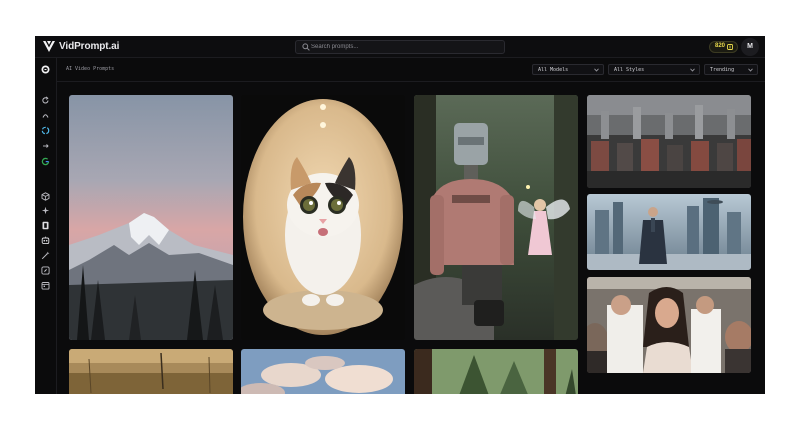 The width and height of the screenshot is (800, 429). I want to click on cube-icon, so click(45, 196).